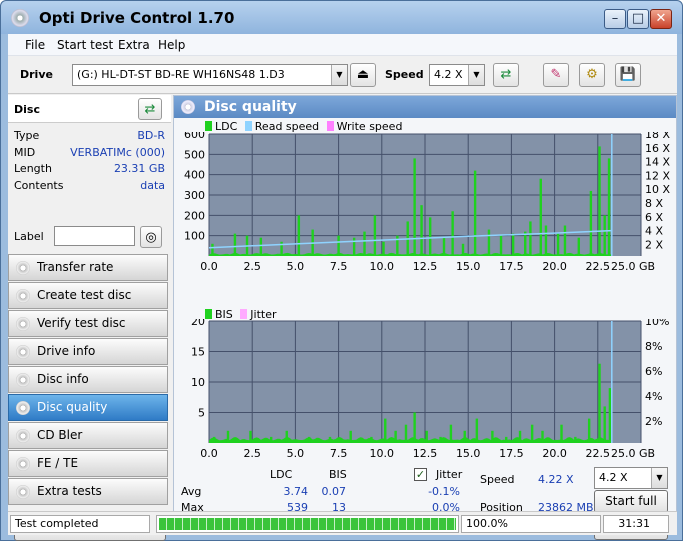 The height and width of the screenshot is (541, 683). Describe the element at coordinates (244, 314) in the screenshot. I see `jitter-swatch` at that location.